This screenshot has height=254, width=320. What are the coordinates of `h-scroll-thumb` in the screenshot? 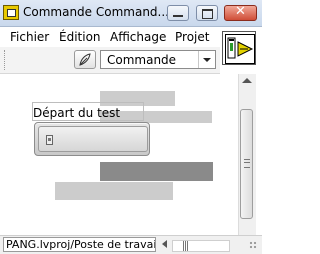 It's located at (201, 246).